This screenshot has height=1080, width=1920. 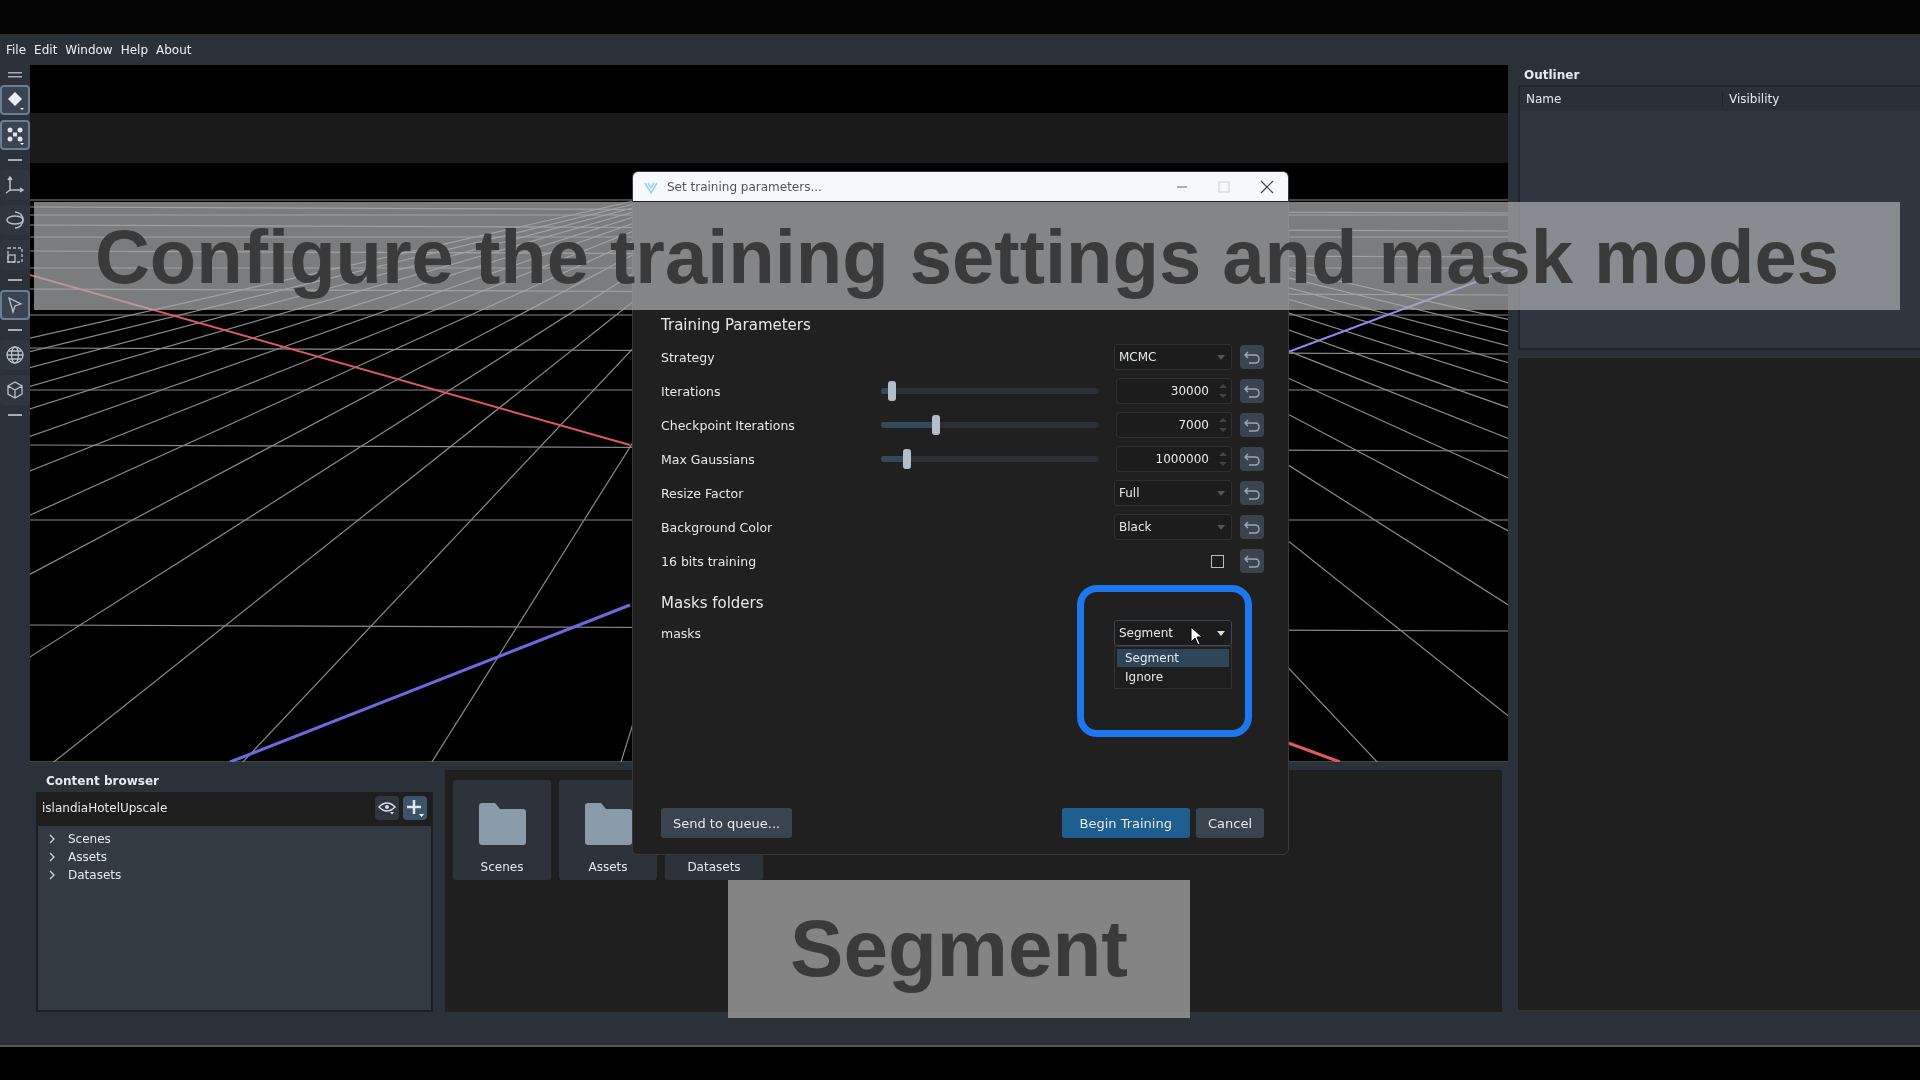 What do you see at coordinates (1174, 459) in the screenshot?
I see `number-field: 1000000` at bounding box center [1174, 459].